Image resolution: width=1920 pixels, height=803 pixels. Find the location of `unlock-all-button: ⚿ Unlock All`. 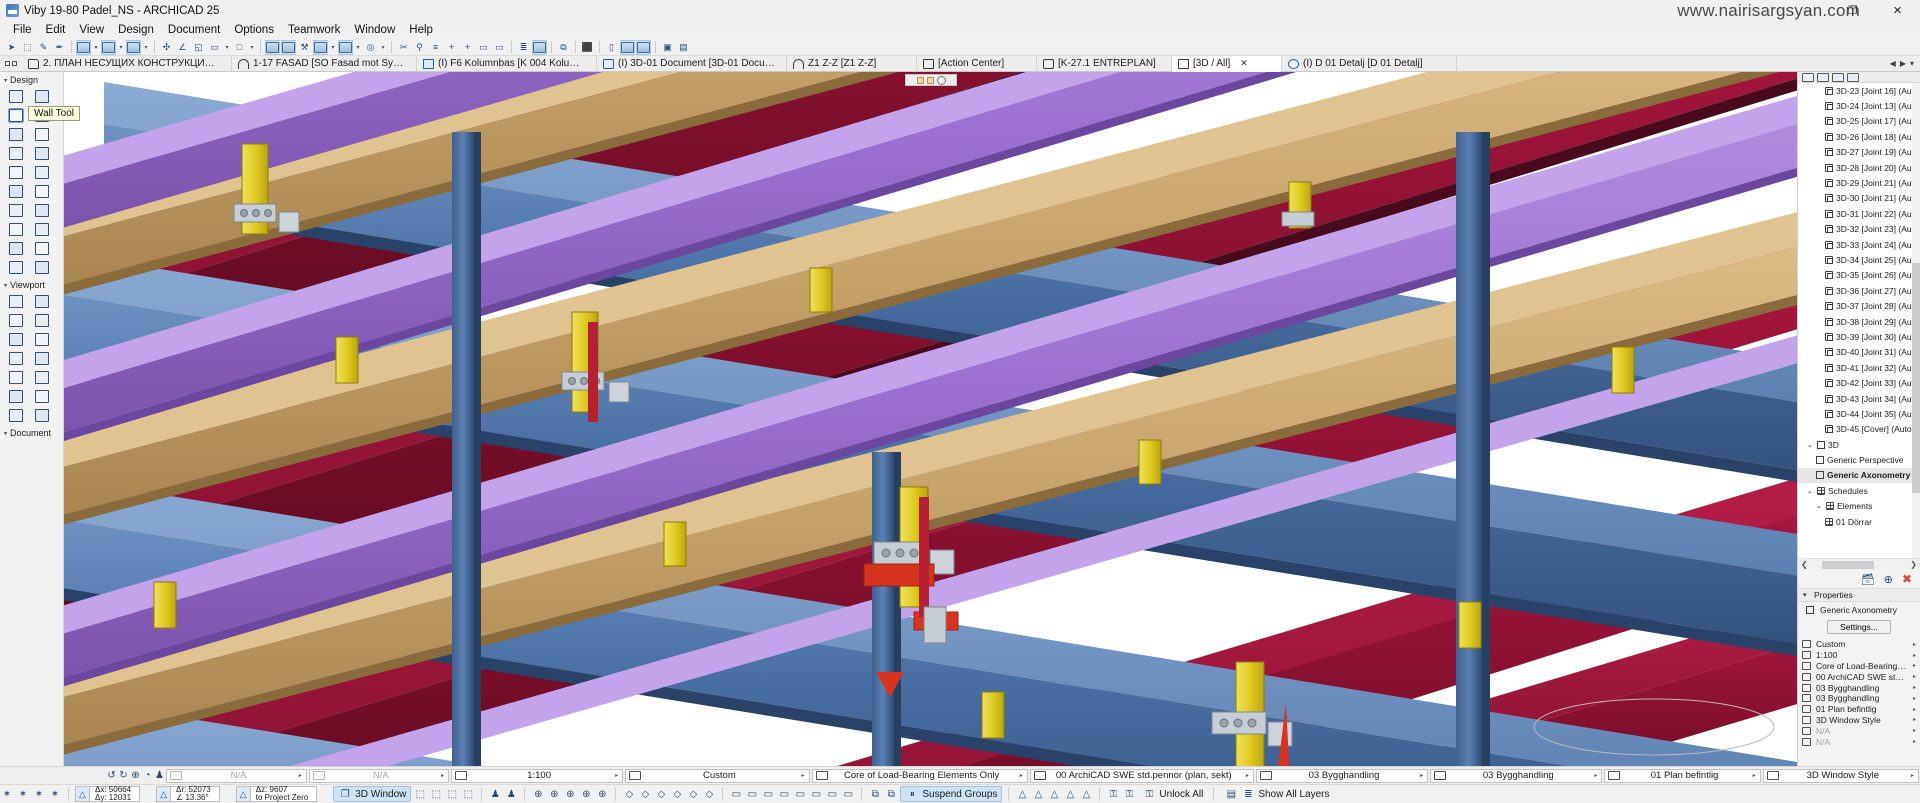

unlock-all-button: ⚿ Unlock All is located at coordinates (1172, 794).